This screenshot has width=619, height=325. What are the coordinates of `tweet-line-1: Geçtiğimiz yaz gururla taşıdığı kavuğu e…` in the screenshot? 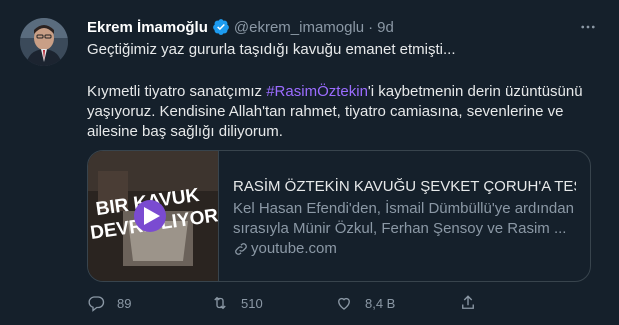 It's located at (271, 49).